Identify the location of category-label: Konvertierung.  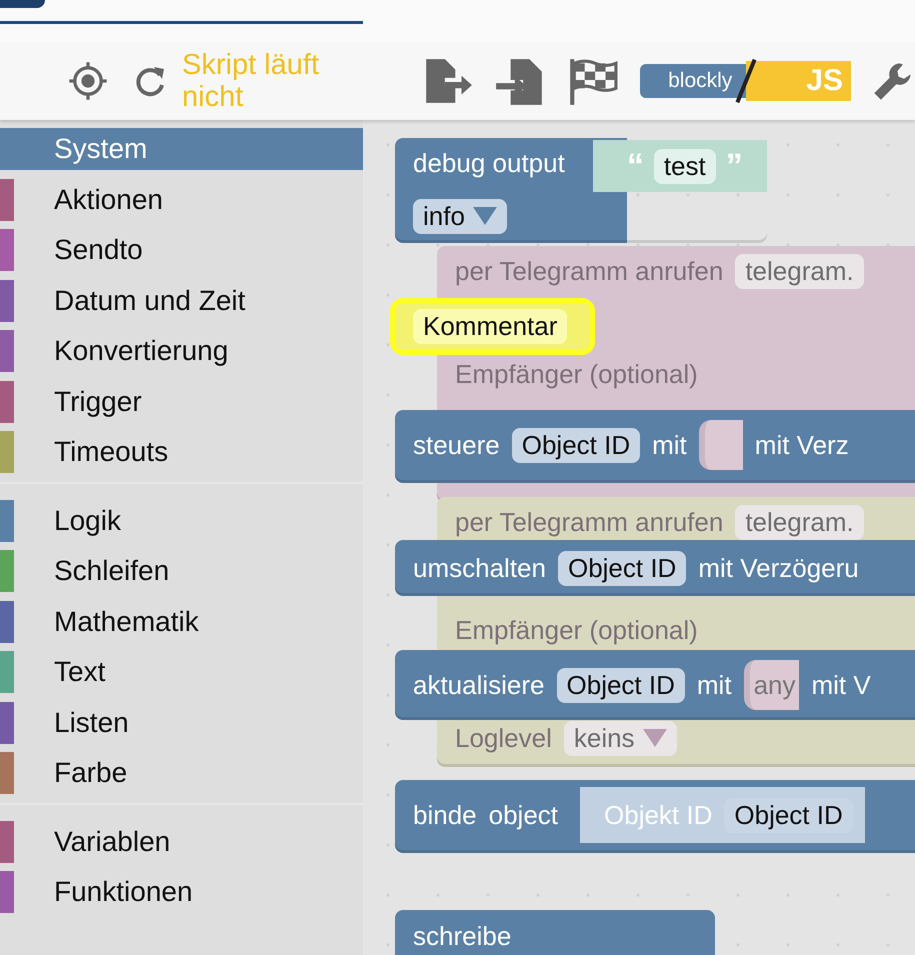
(141, 351).